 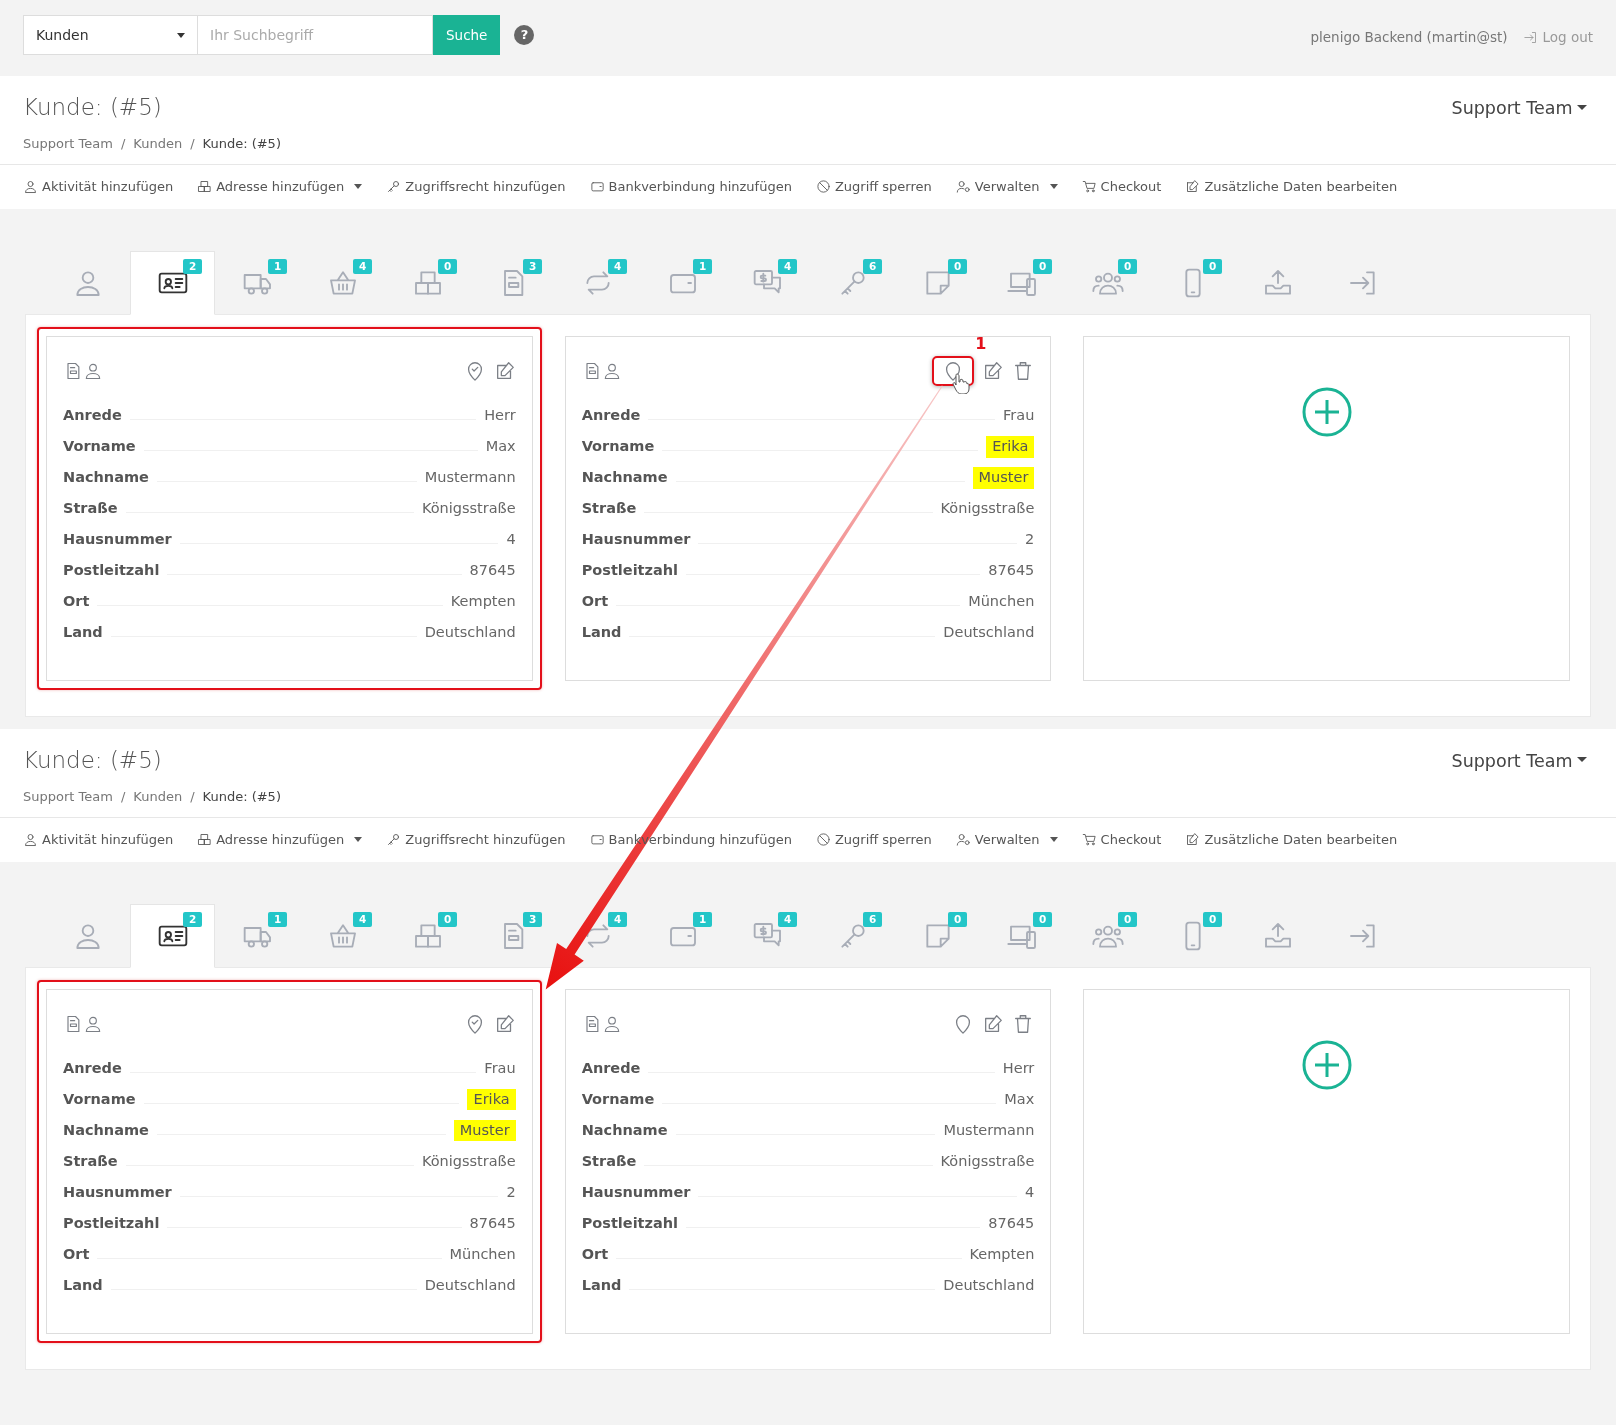 What do you see at coordinates (993, 1023) in the screenshot?
I see `edit-icon` at bounding box center [993, 1023].